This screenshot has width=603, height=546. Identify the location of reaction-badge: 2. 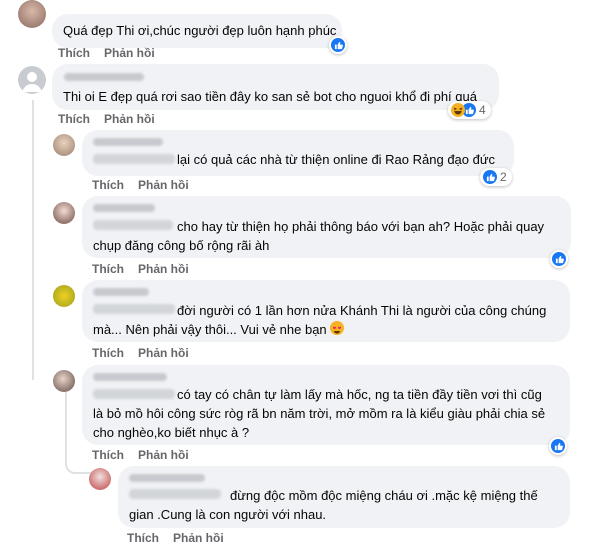
(496, 177).